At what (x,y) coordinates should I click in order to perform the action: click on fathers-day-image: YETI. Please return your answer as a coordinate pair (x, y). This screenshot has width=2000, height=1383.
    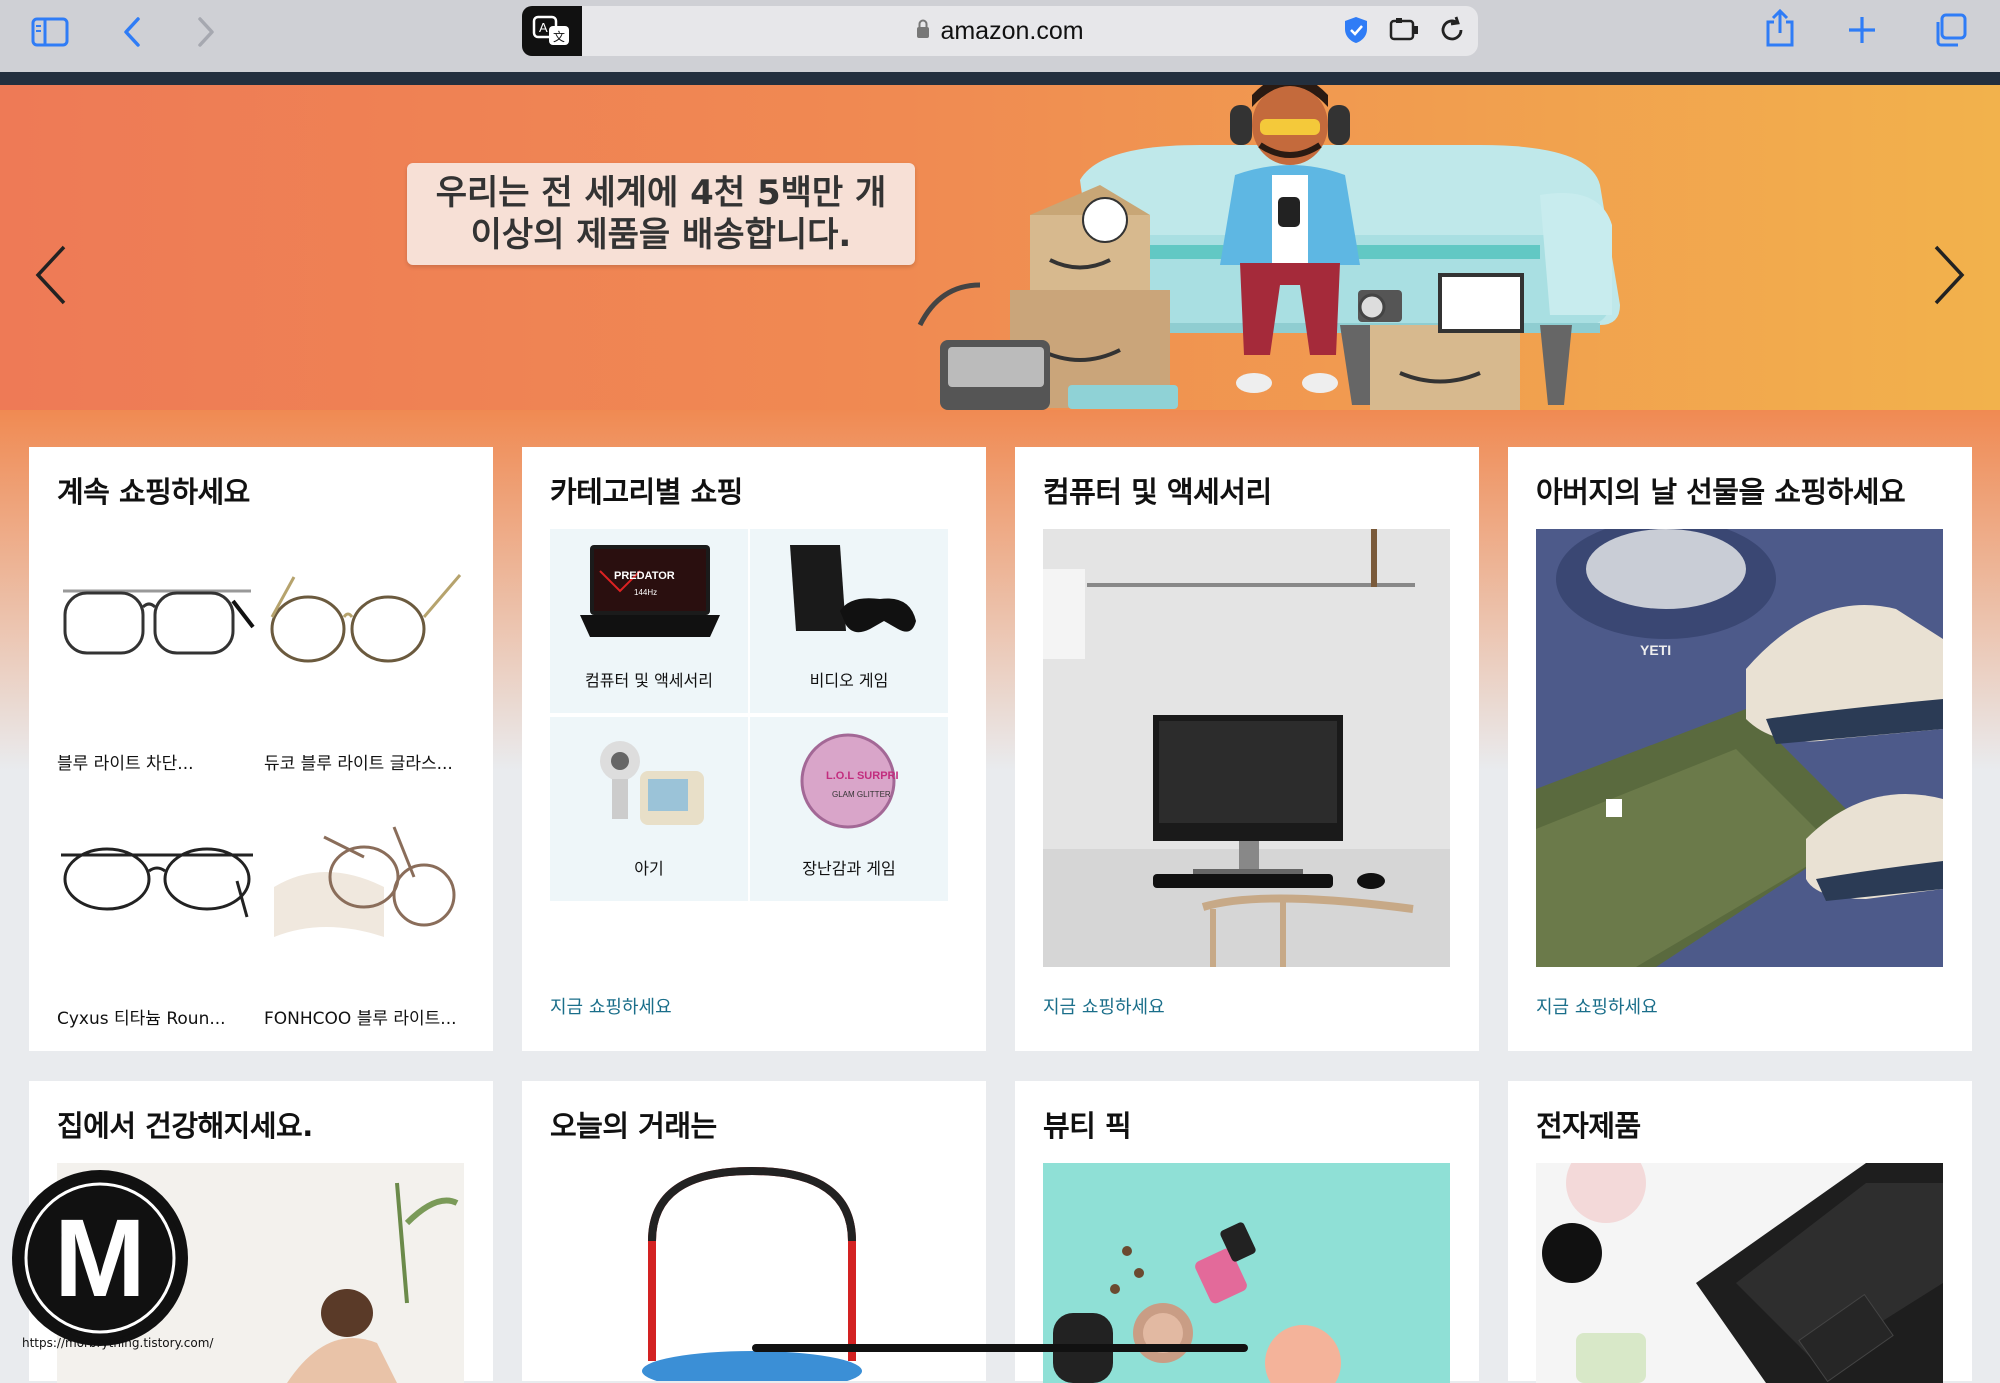
    Looking at the image, I should click on (1739, 748).